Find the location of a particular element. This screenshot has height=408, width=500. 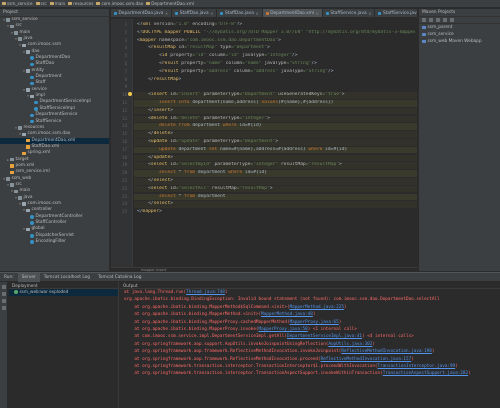

run-tab: Tomcat Localhost Log is located at coordinates (67, 277).